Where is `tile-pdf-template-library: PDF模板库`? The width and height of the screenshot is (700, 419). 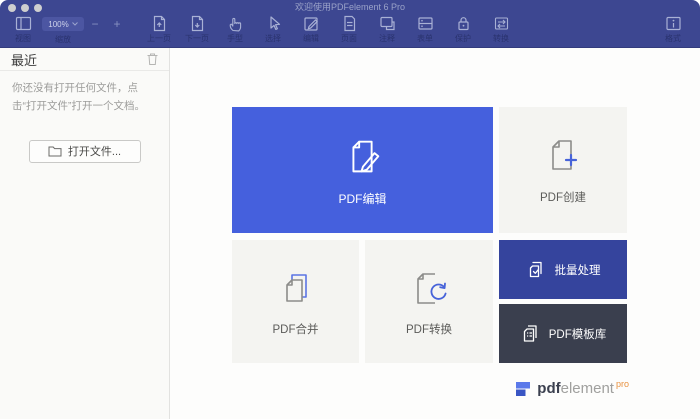
tile-pdf-template-library: PDF模板库 is located at coordinates (563, 333).